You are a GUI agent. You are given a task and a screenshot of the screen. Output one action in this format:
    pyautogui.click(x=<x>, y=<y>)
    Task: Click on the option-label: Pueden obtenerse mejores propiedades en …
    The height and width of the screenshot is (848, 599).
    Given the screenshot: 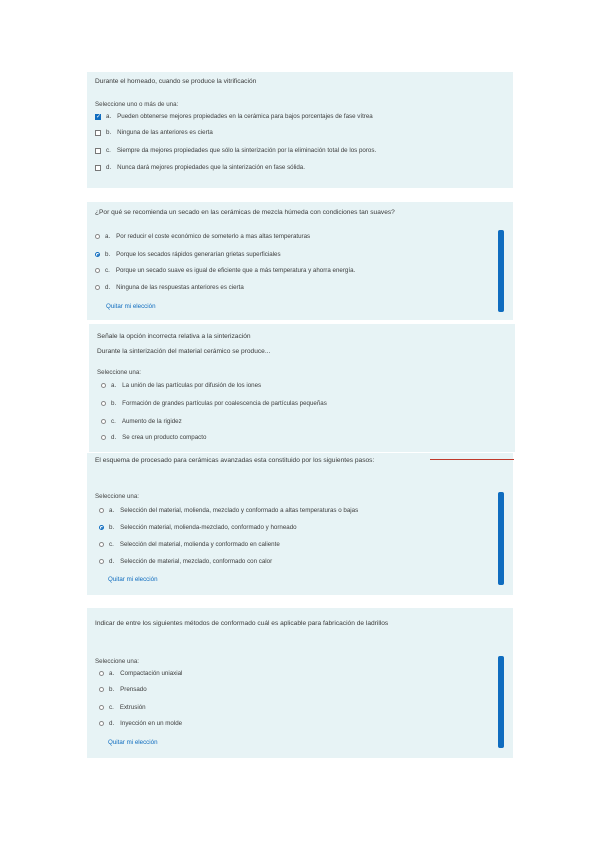 What is the action you would take?
    pyautogui.click(x=245, y=116)
    